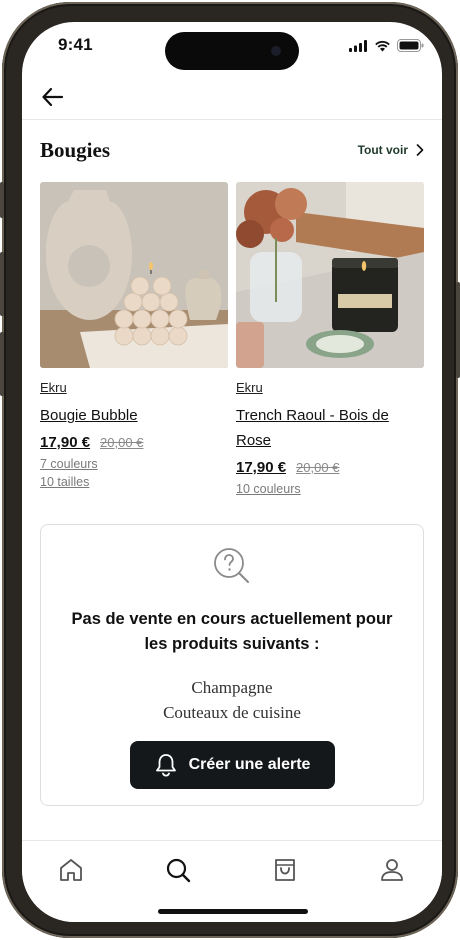 This screenshot has height=940, width=460. I want to click on create-alert-label: Créer une alerte, so click(249, 764).